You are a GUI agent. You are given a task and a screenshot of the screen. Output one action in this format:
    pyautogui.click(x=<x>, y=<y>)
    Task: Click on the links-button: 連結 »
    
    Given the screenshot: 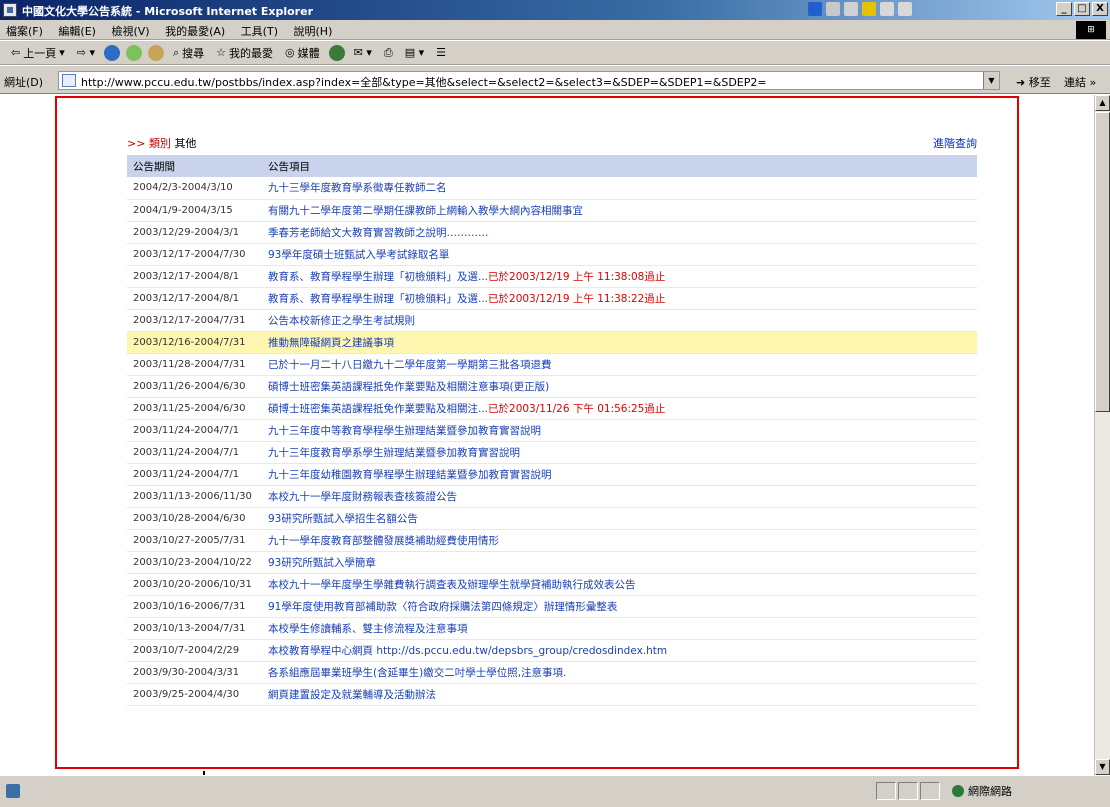 What is the action you would take?
    pyautogui.click(x=1080, y=82)
    